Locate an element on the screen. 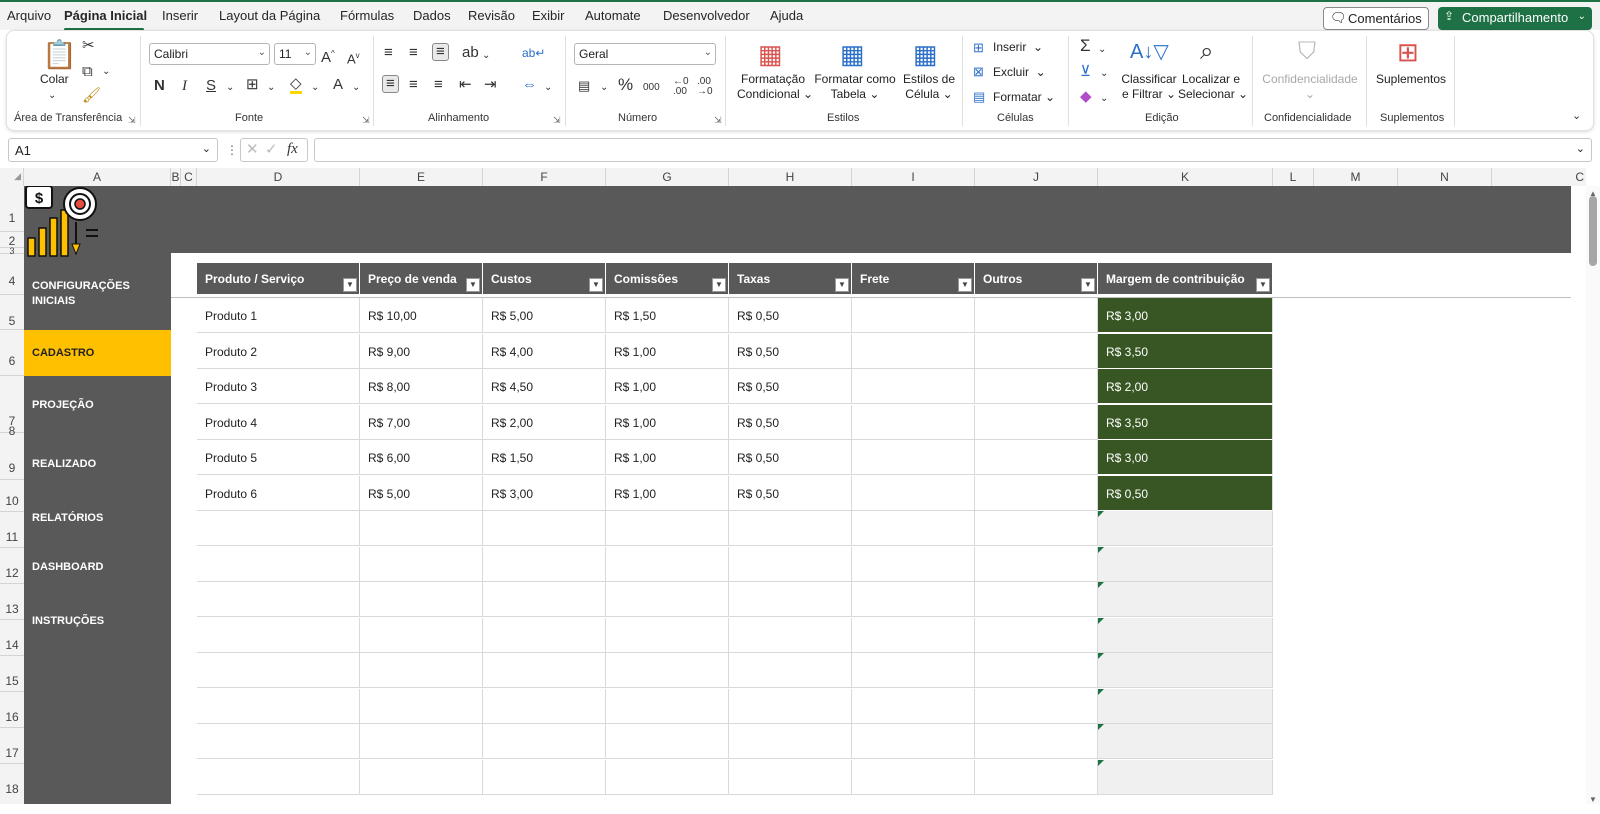  row-header-5: 5 is located at coordinates (12, 312).